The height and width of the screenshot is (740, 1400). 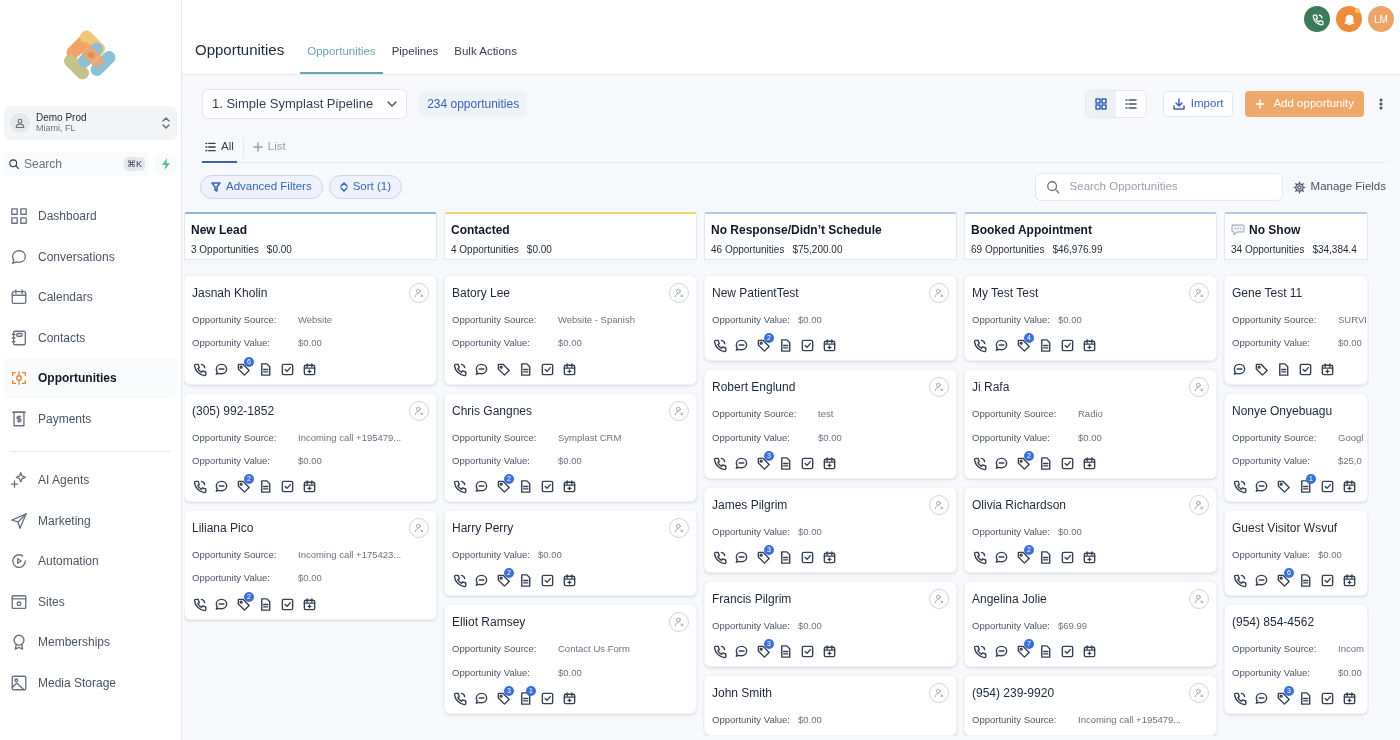 What do you see at coordinates (590, 437) in the screenshot?
I see `source-value: Symplast CRM` at bounding box center [590, 437].